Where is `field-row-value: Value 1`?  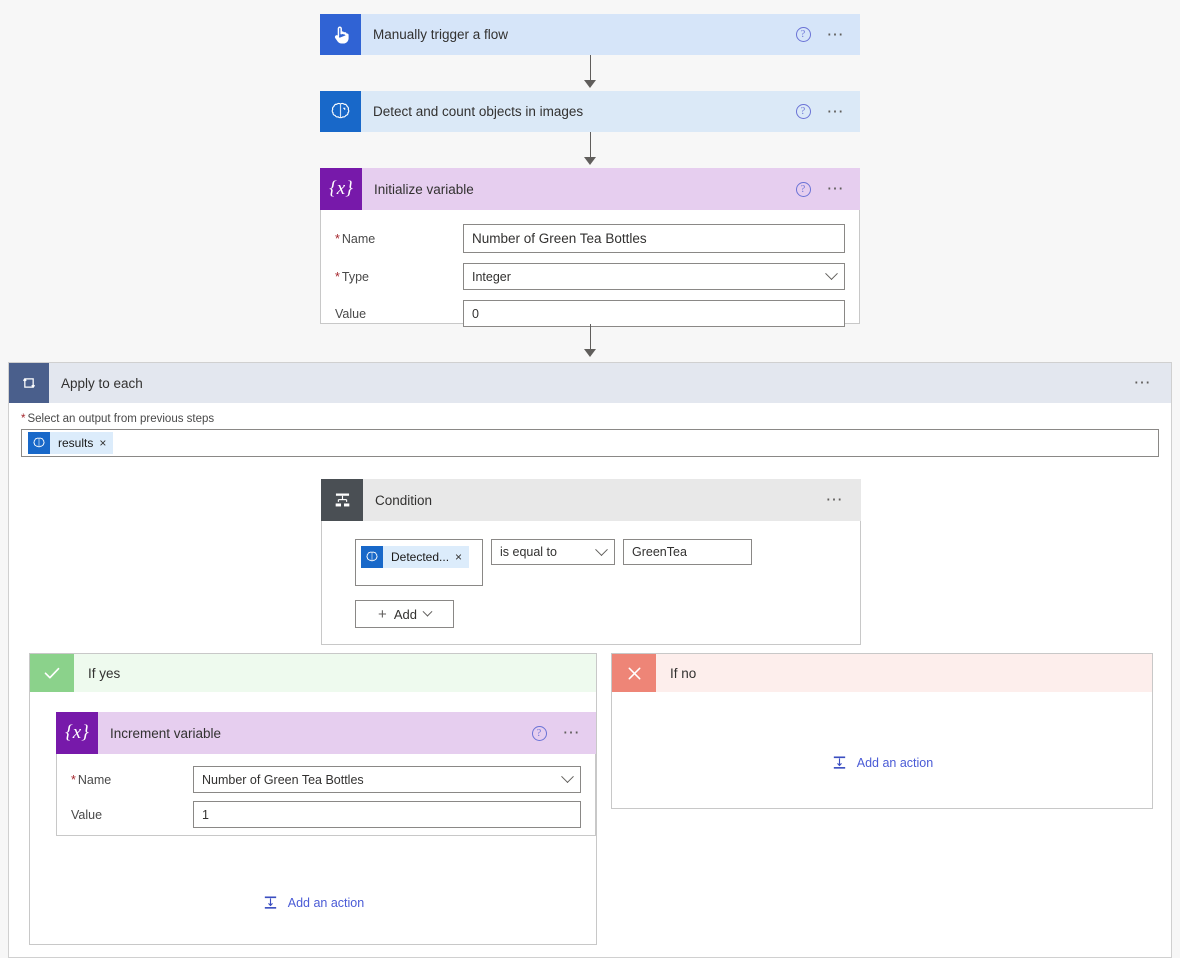 field-row-value: Value 1 is located at coordinates (326, 814).